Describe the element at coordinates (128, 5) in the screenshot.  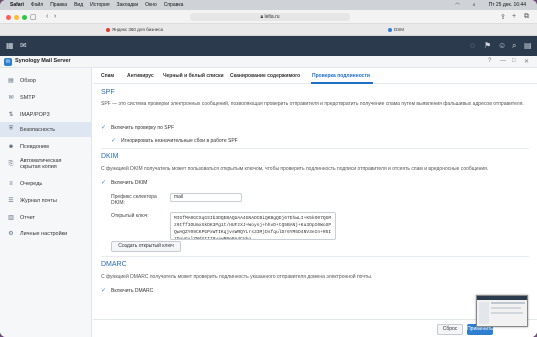
I see `menu-bookmarks: Закладки` at that location.